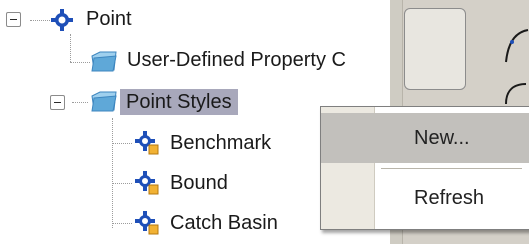 The width and height of the screenshot is (529, 244). I want to click on tree-node-label: Point, so click(109, 19).